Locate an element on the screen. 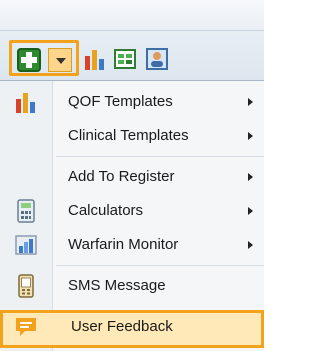 The image size is (320, 351). menu-item-clinical-templates: Clinical Templates is located at coordinates (132, 136).